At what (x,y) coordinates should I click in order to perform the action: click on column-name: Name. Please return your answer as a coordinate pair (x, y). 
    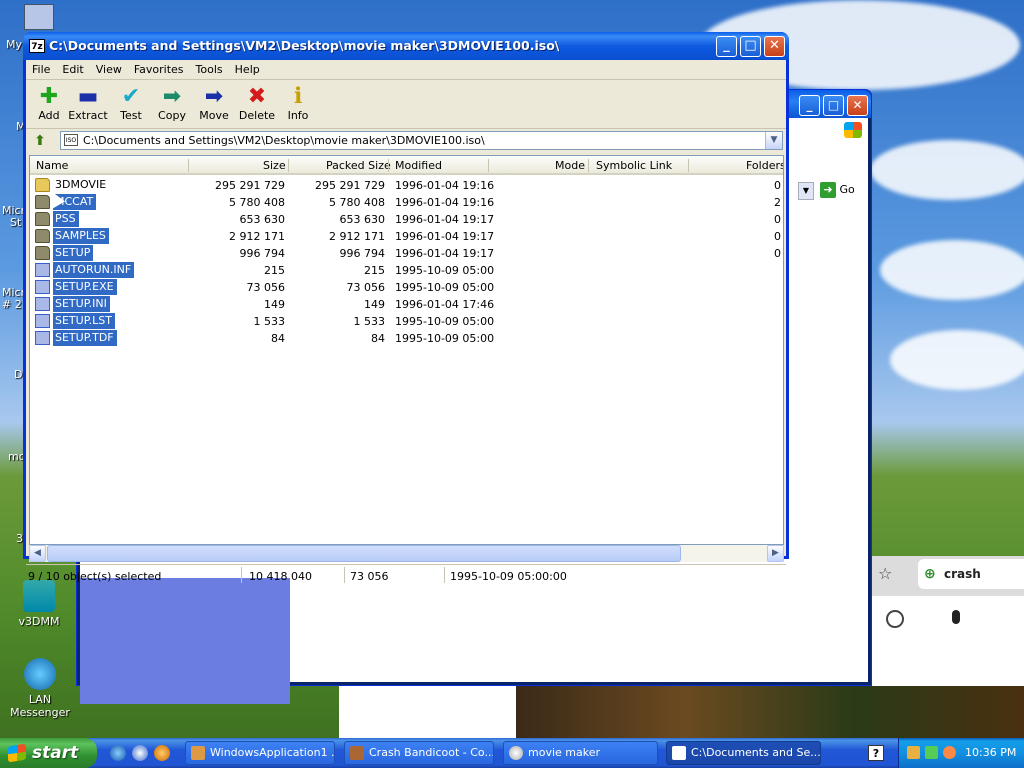
    Looking at the image, I should click on (52, 165).